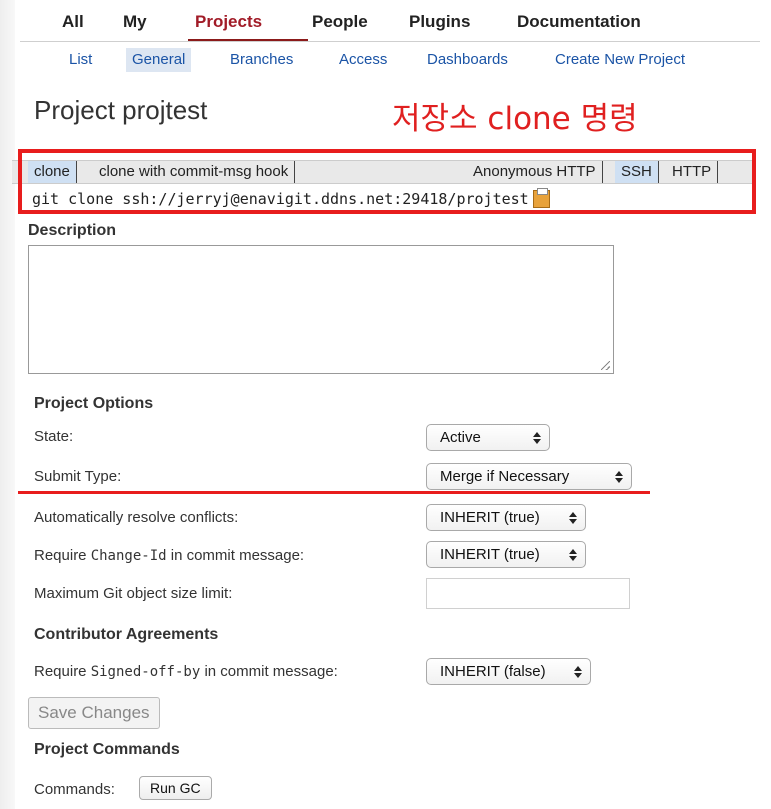  I want to click on require-change-id-select: INHERIT (true), so click(506, 554).